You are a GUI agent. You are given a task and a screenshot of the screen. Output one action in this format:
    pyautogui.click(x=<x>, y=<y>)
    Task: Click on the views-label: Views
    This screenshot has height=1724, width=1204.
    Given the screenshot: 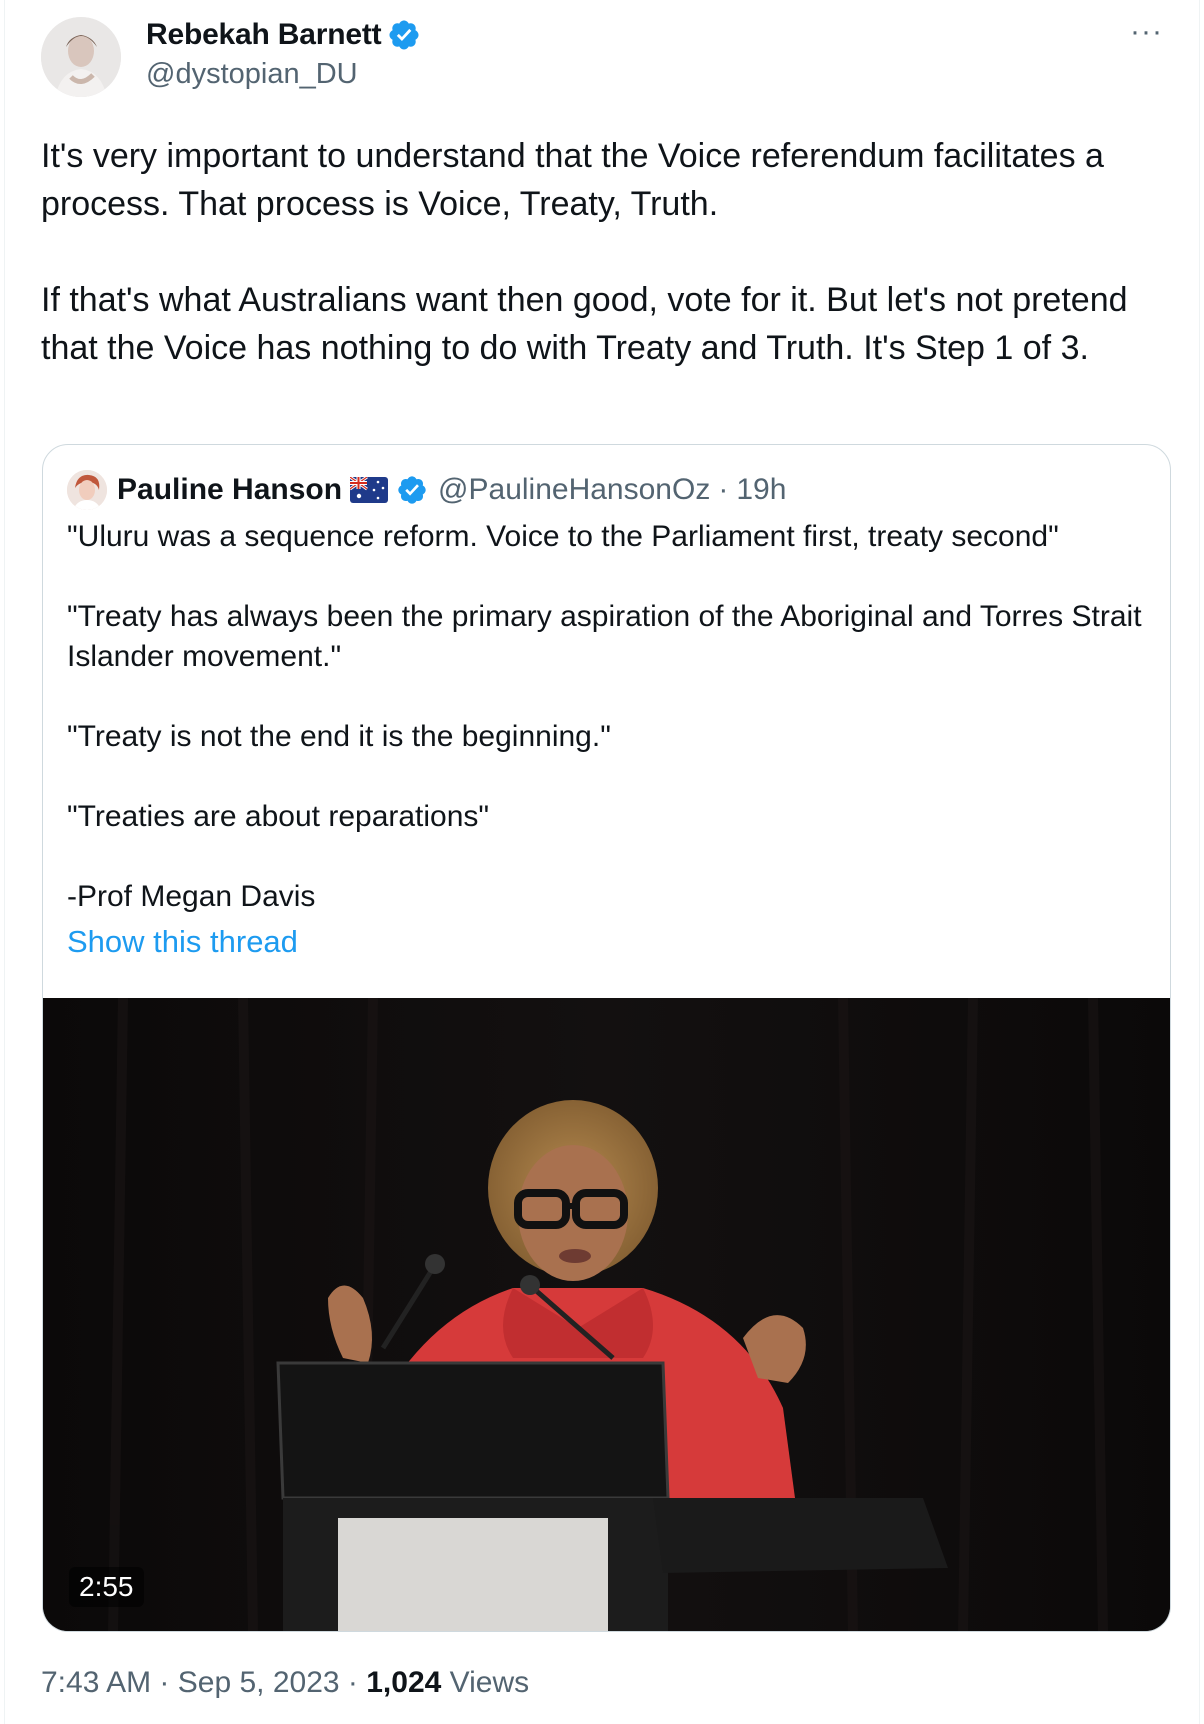 What is the action you would take?
    pyautogui.click(x=485, y=1682)
    